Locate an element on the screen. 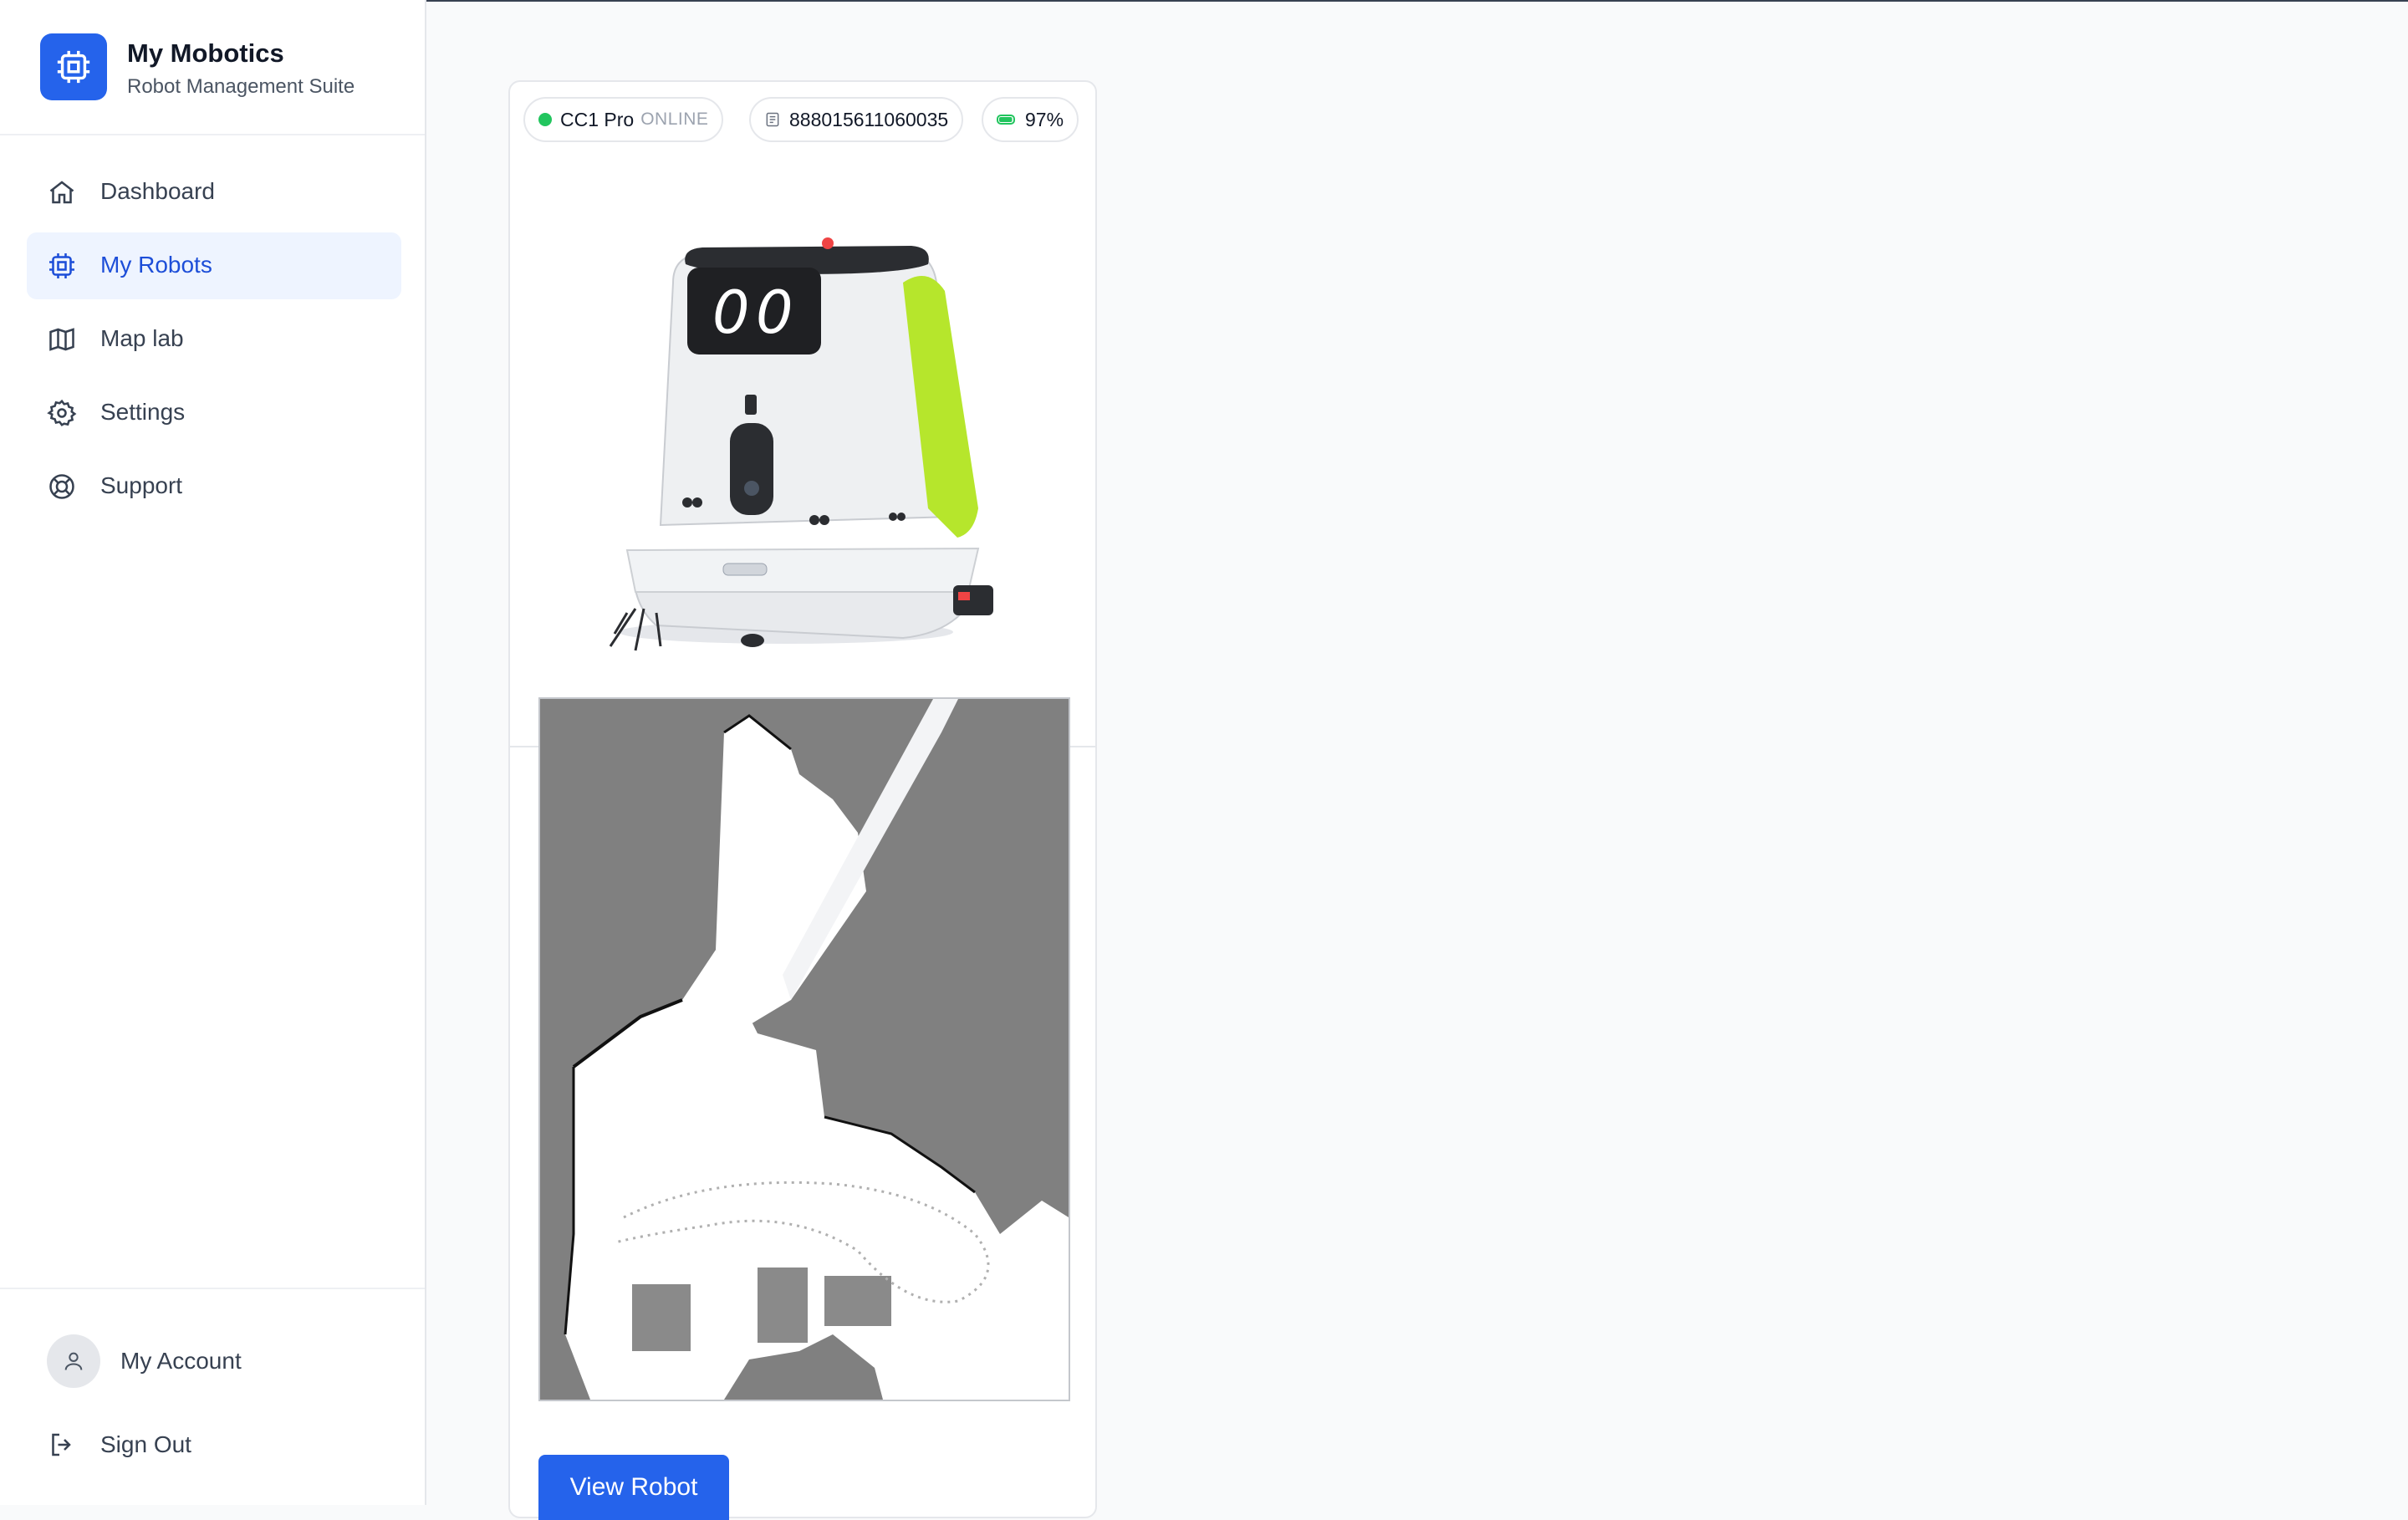 The height and width of the screenshot is (1520, 2408). lifebuoy-icon is located at coordinates (61, 486).